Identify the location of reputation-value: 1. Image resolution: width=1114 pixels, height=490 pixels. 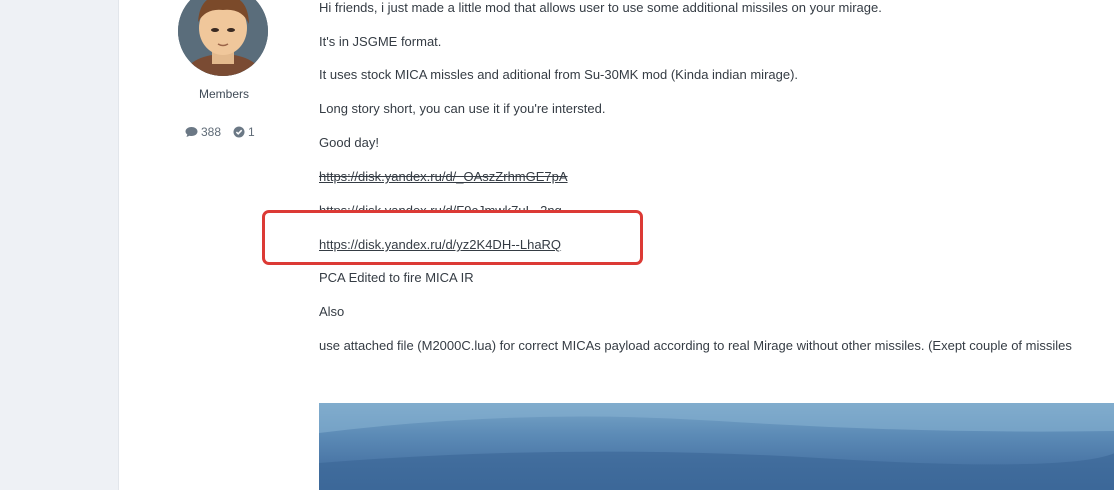
(251, 132).